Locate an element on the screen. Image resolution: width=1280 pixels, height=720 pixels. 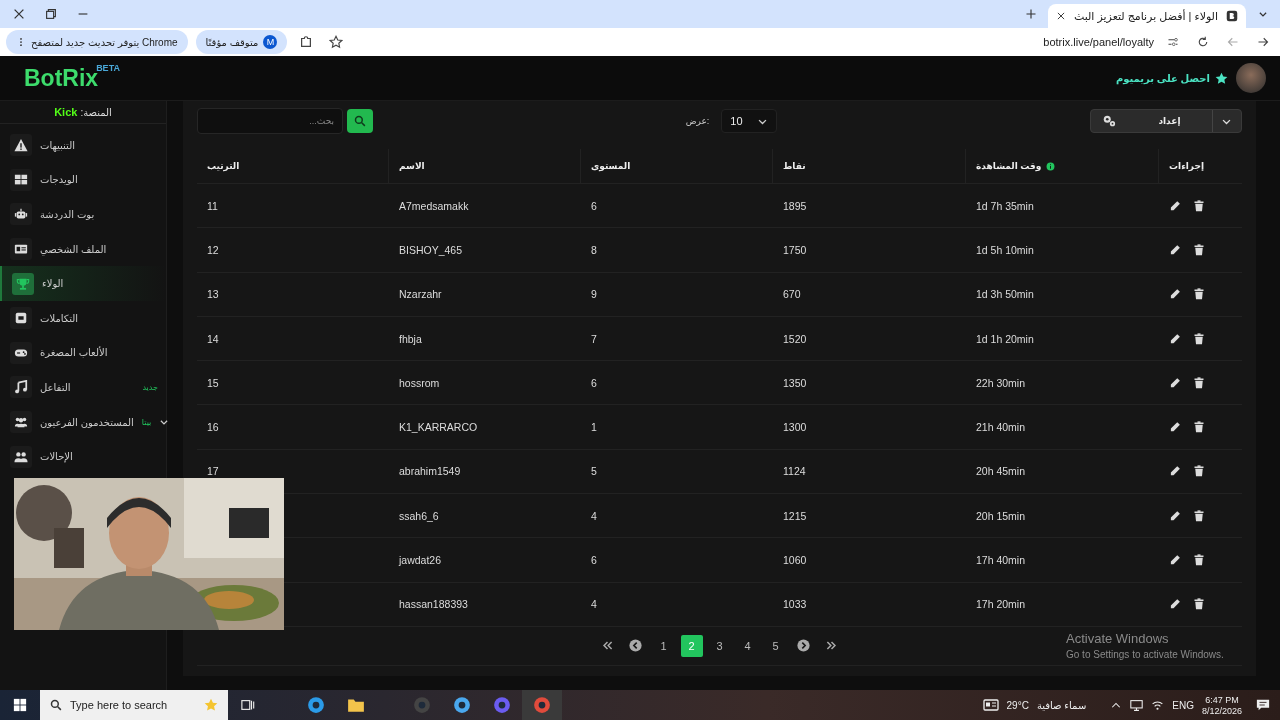
table-cell: hossrom is located at coordinates (419, 382).